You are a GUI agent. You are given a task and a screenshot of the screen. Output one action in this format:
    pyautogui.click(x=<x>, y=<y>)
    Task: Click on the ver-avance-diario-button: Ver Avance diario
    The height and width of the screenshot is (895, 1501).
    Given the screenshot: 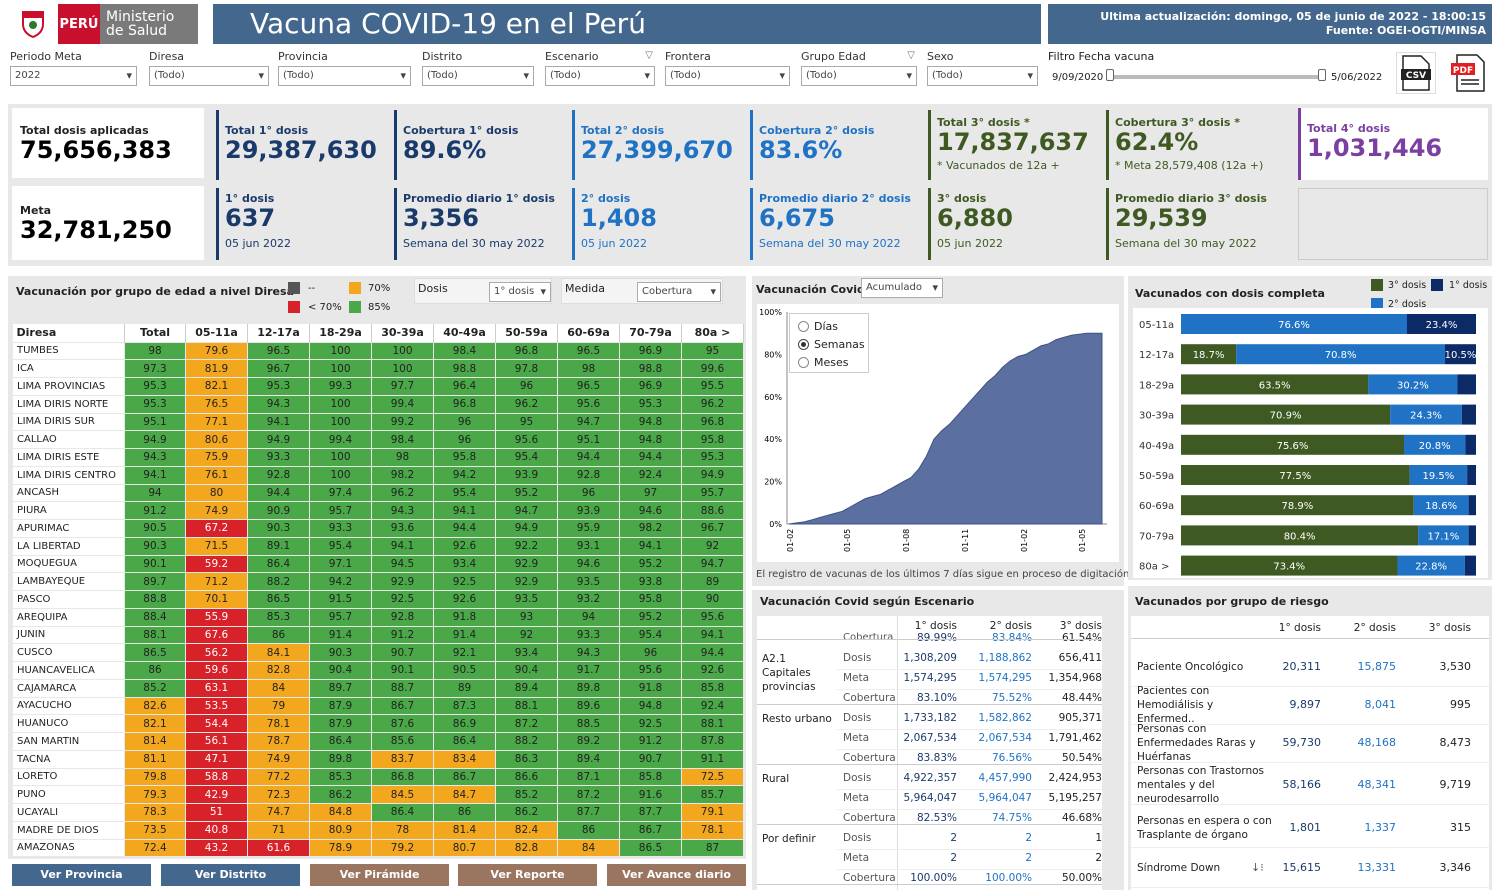 What is the action you would take?
    pyautogui.click(x=676, y=875)
    